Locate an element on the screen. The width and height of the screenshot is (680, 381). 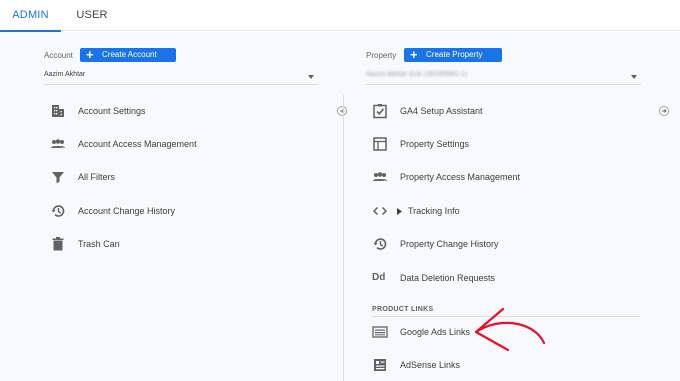
account-selector-underline is located at coordinates (181, 84).